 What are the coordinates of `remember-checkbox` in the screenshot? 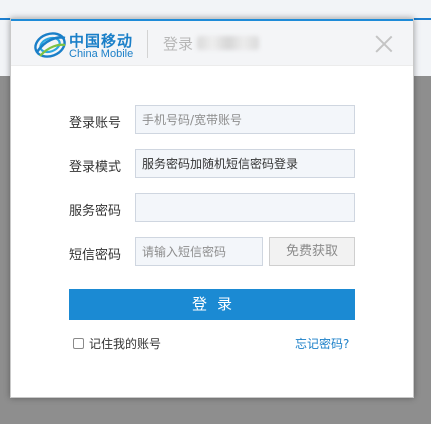 It's located at (78, 343).